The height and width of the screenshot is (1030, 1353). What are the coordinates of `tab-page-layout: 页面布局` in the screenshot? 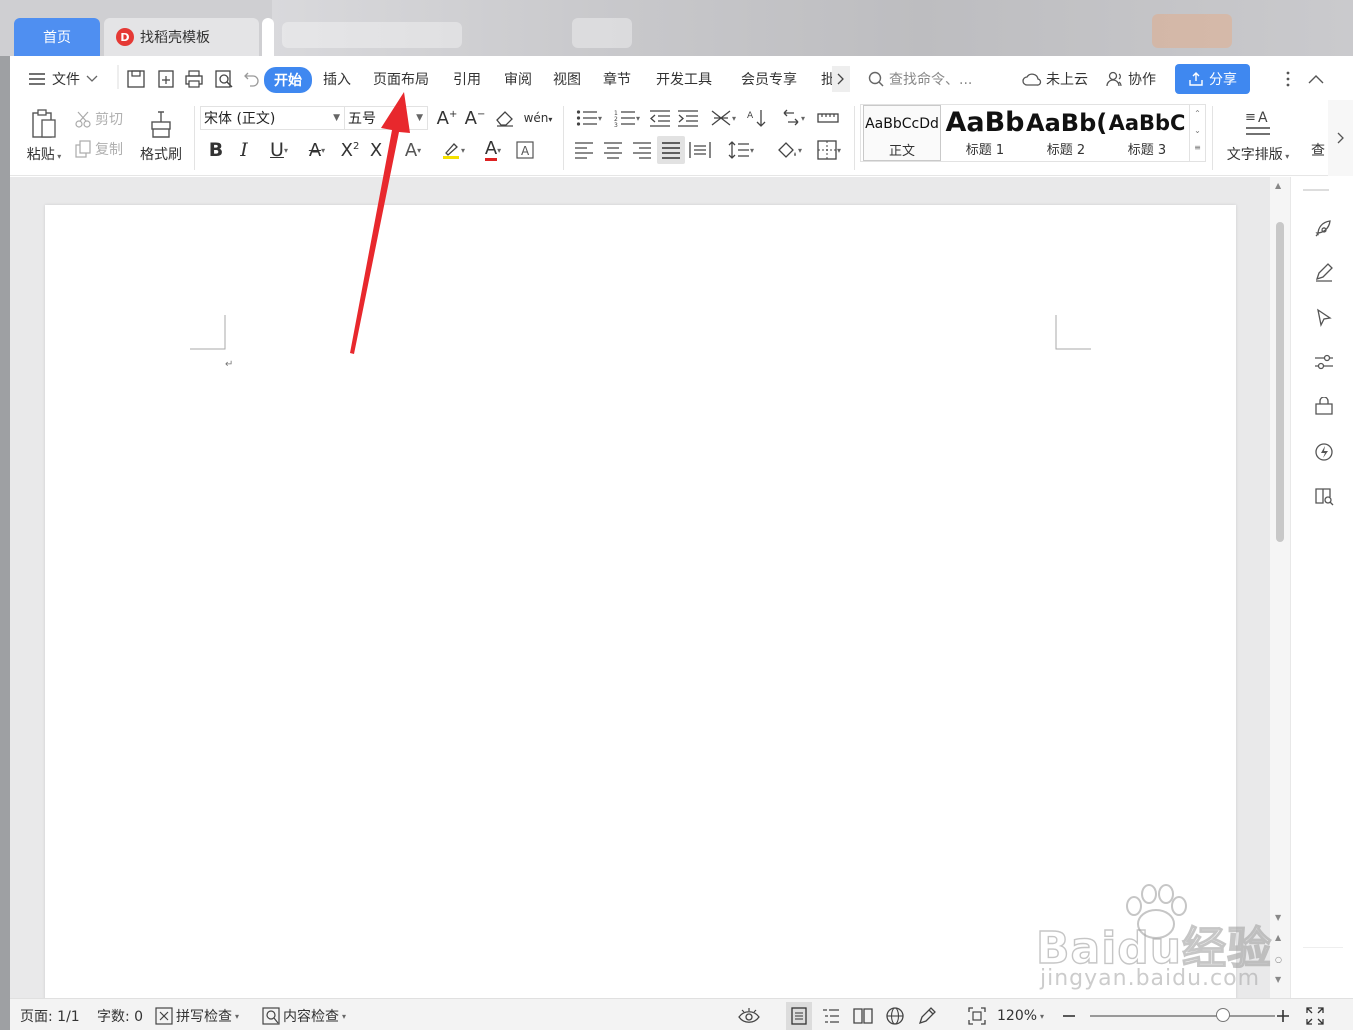 It's located at (401, 79).